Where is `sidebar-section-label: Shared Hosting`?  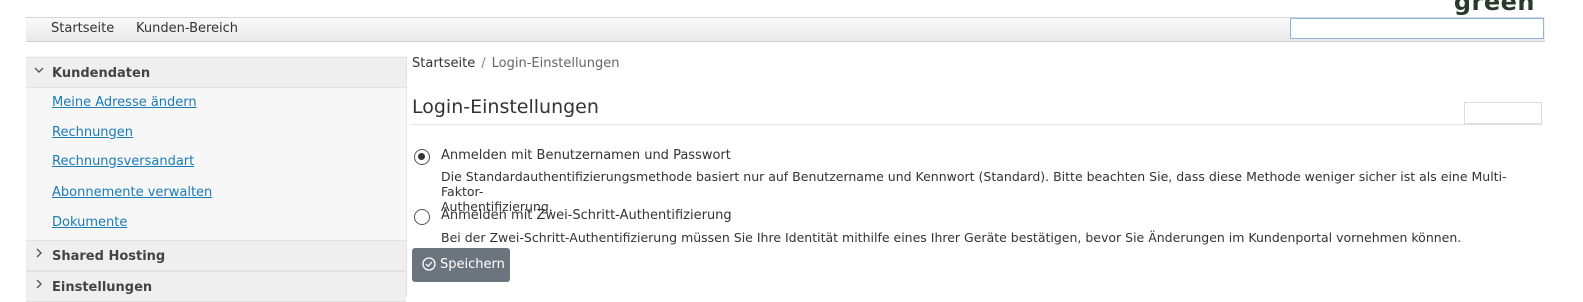 sidebar-section-label: Shared Hosting is located at coordinates (109, 256).